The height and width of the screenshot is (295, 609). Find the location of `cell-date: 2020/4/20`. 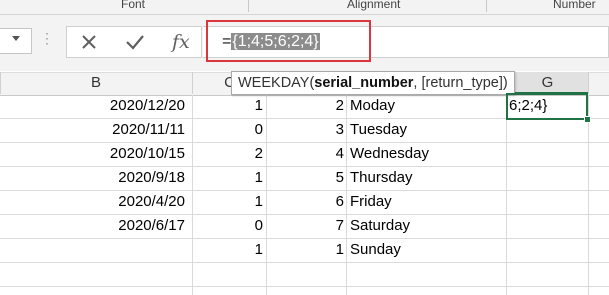

cell-date: 2020/4/20 is located at coordinates (92, 202).